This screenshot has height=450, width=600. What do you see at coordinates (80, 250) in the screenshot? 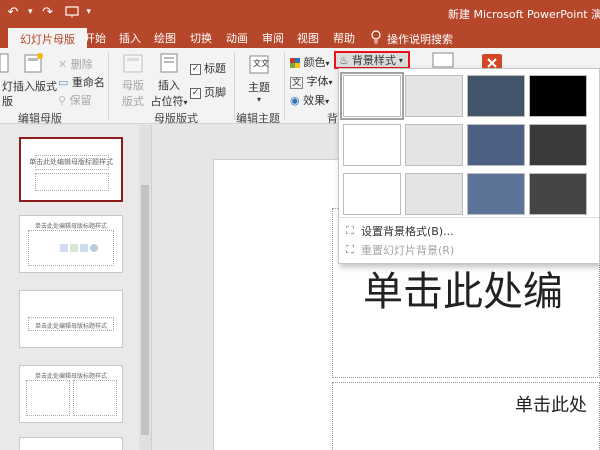
I see `thumbnail-content-icons` at bounding box center [80, 250].